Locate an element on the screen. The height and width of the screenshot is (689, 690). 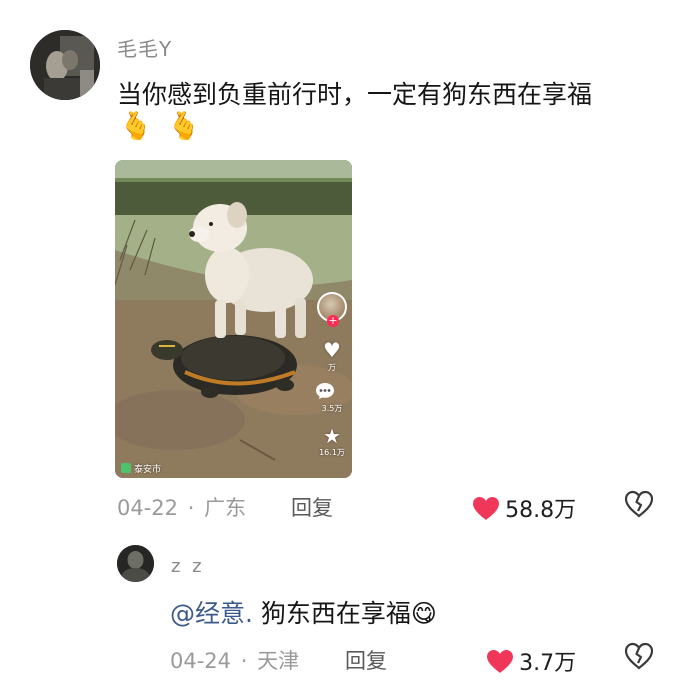
like-button: 58.8万 is located at coordinates (524, 508).